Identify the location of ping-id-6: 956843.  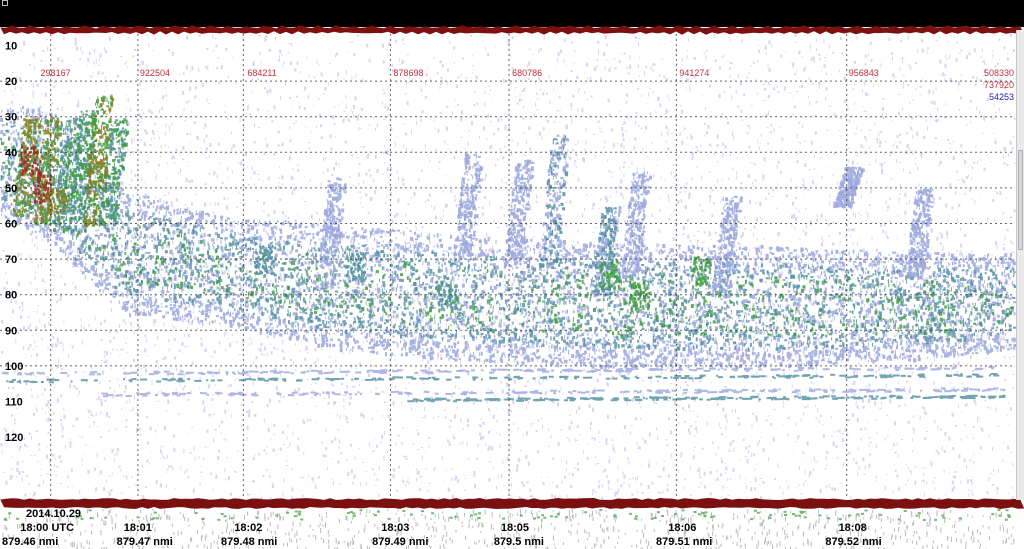
(864, 73).